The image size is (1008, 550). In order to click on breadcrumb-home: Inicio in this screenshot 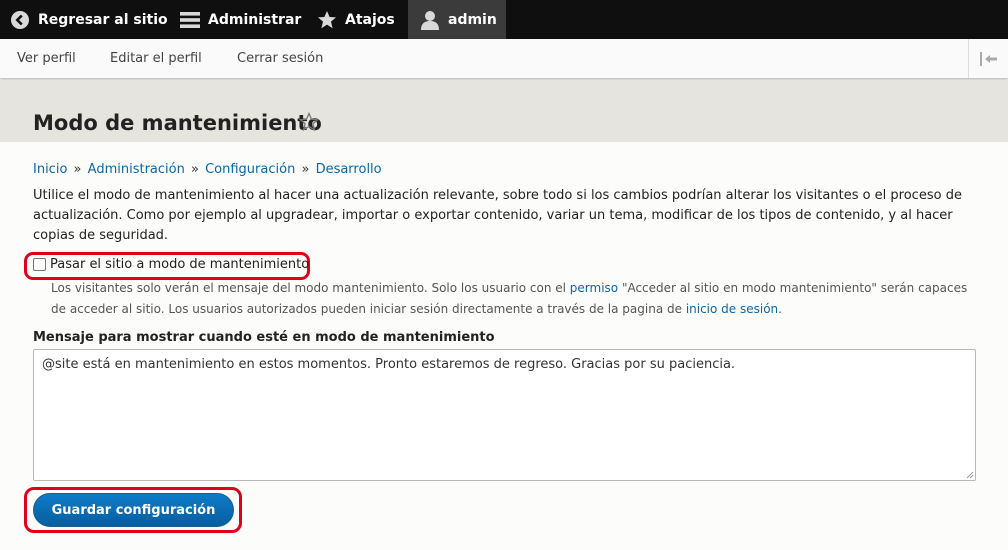, I will do `click(50, 169)`.